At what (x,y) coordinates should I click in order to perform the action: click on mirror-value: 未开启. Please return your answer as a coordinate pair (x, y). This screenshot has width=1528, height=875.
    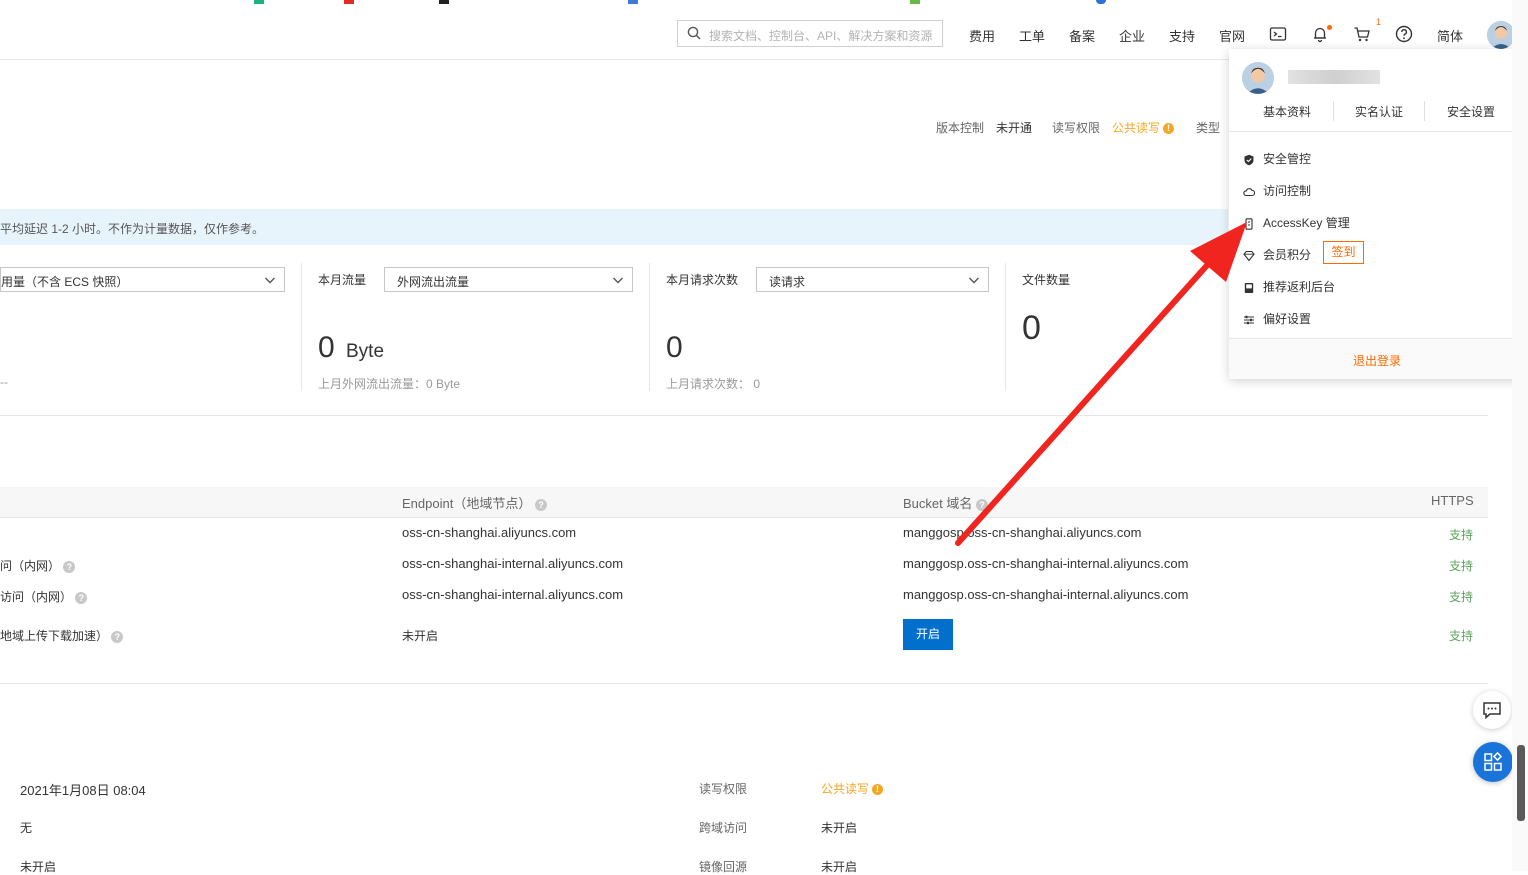
    Looking at the image, I should click on (839, 867).